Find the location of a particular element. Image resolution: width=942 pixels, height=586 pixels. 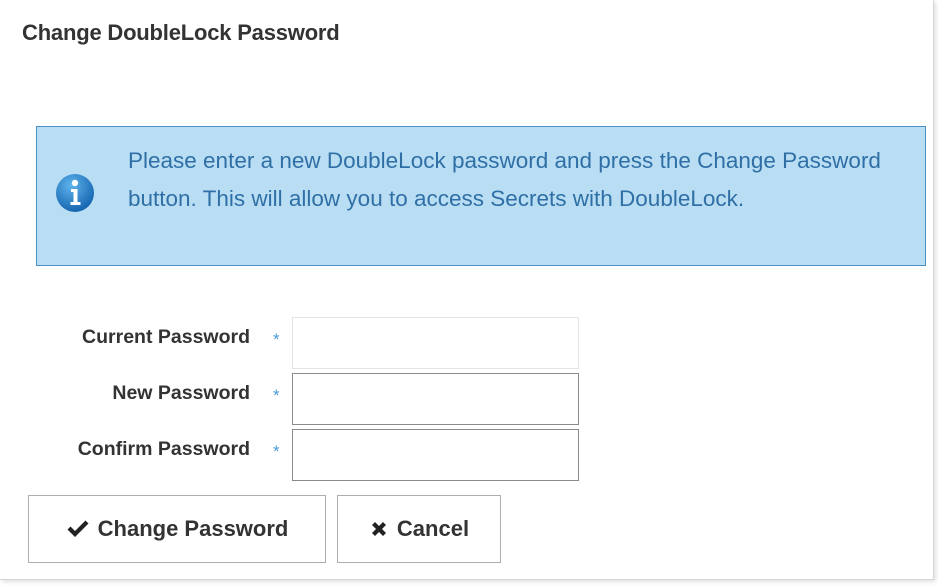

new-password-label-wrap: New Password is located at coordinates (125, 399).